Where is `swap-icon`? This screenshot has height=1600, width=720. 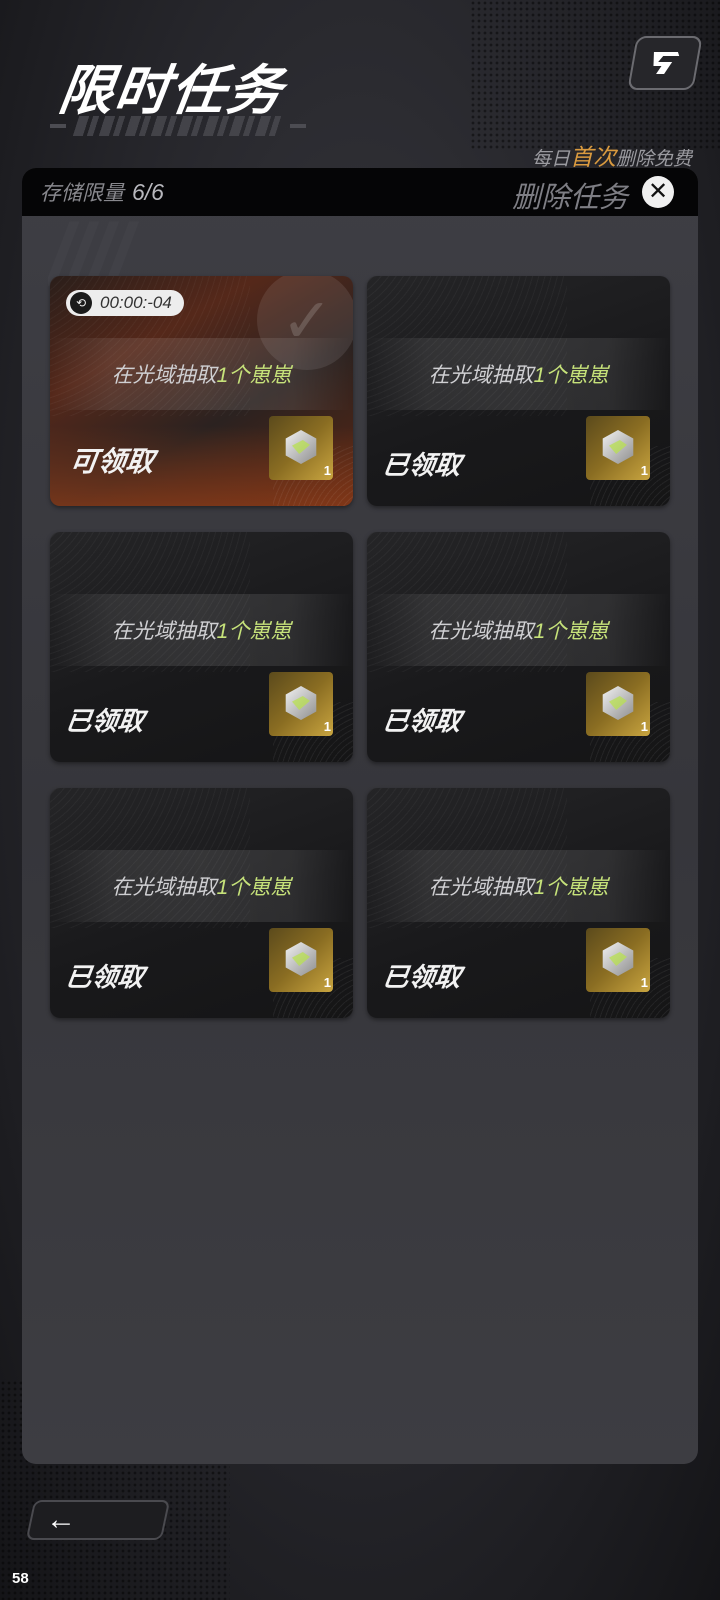 swap-icon is located at coordinates (666, 63).